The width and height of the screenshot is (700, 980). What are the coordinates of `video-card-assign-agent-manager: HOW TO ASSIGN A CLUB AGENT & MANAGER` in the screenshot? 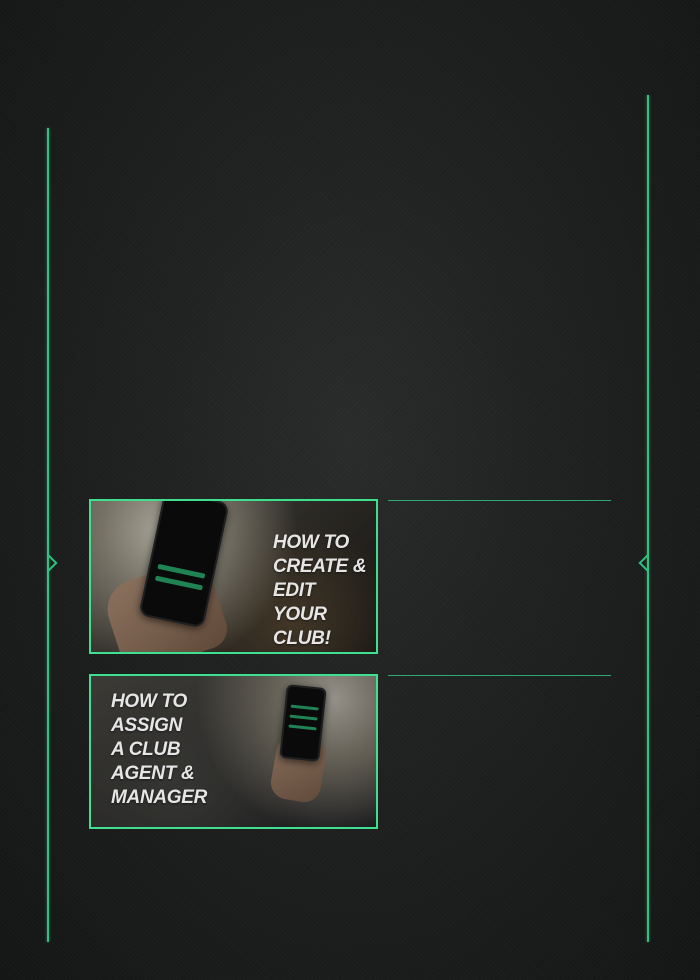 It's located at (233, 751).